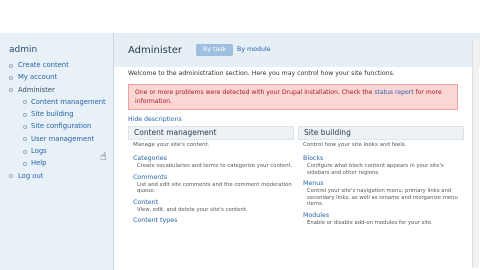  What do you see at coordinates (213, 159) in the screenshot?
I see `categories-link: Categories` at bounding box center [213, 159].